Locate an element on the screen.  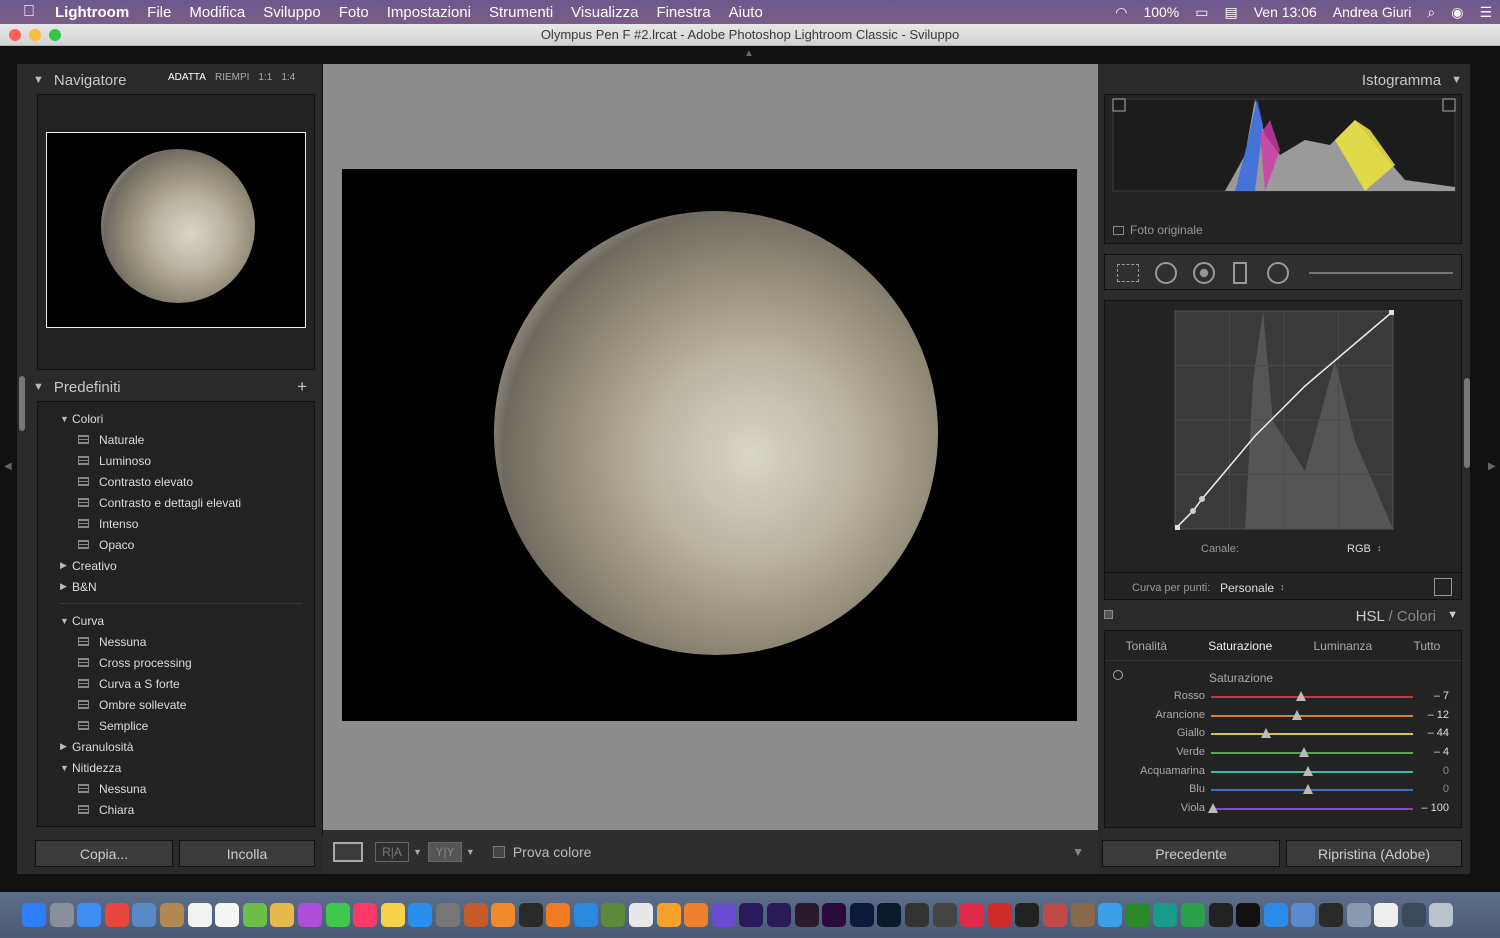
collapse-triangle-icon: ▼ is located at coordinates (1456, 80).